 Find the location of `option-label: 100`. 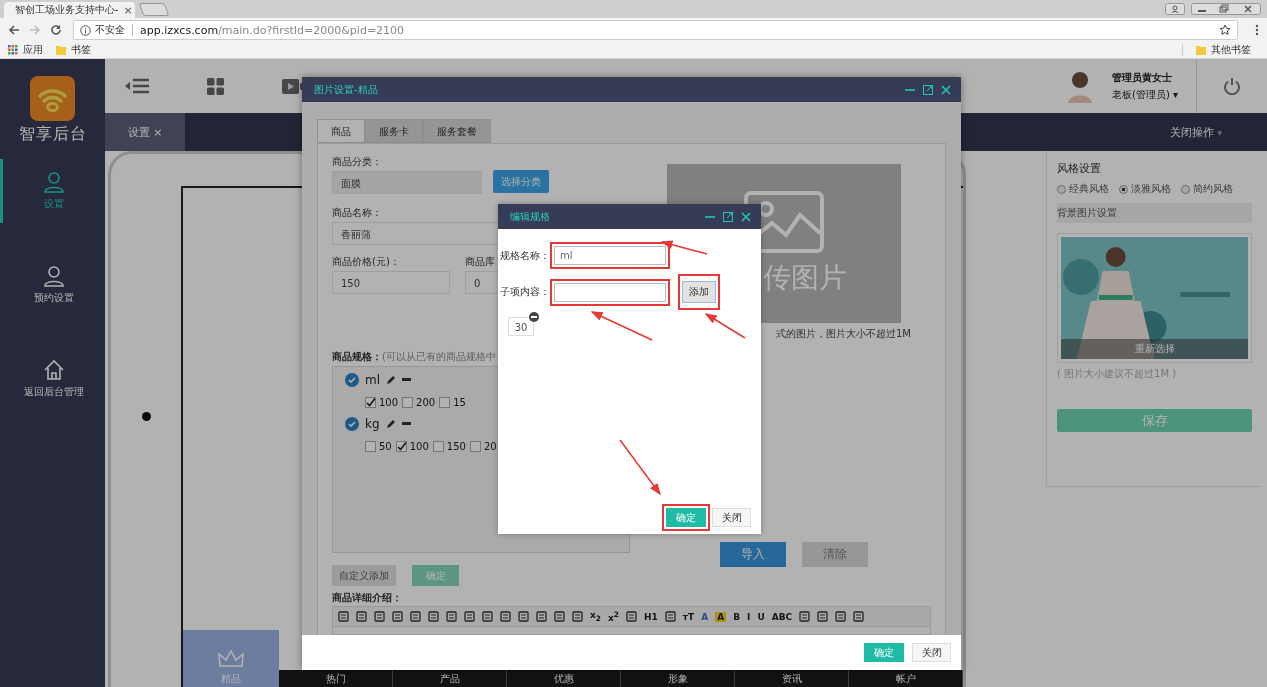

option-label: 100 is located at coordinates (389, 402).